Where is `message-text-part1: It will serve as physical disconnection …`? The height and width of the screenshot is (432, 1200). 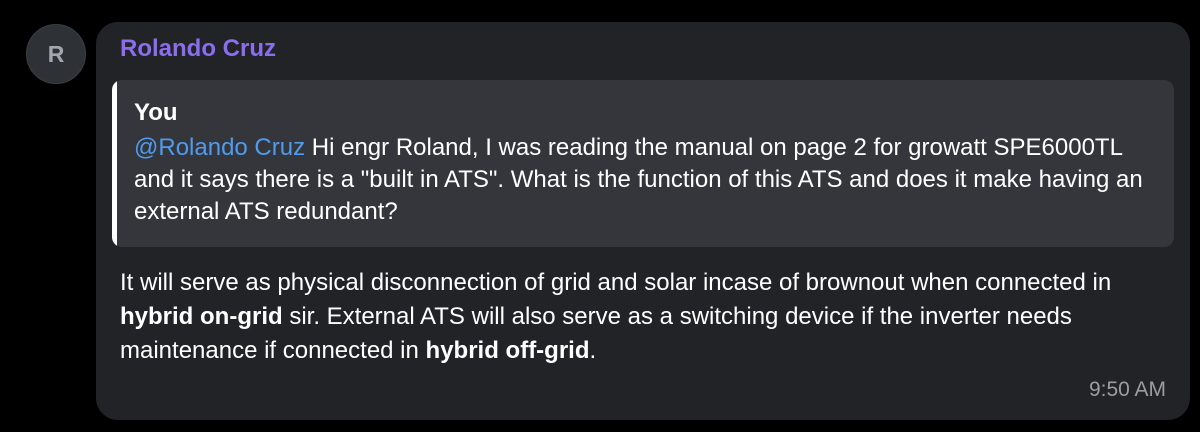 message-text-part1: It will serve as physical disconnection … is located at coordinates (616, 282).